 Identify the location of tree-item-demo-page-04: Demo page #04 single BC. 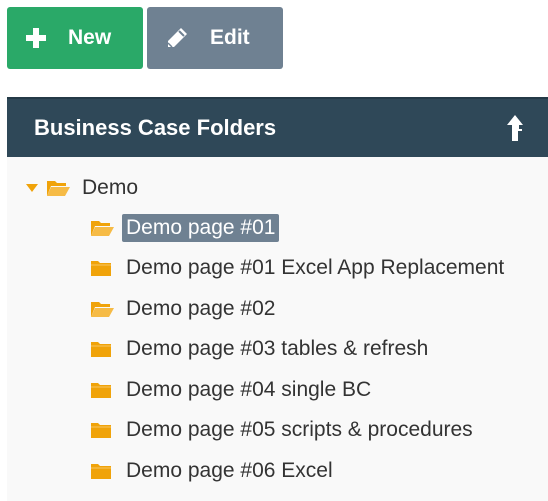
(232, 390).